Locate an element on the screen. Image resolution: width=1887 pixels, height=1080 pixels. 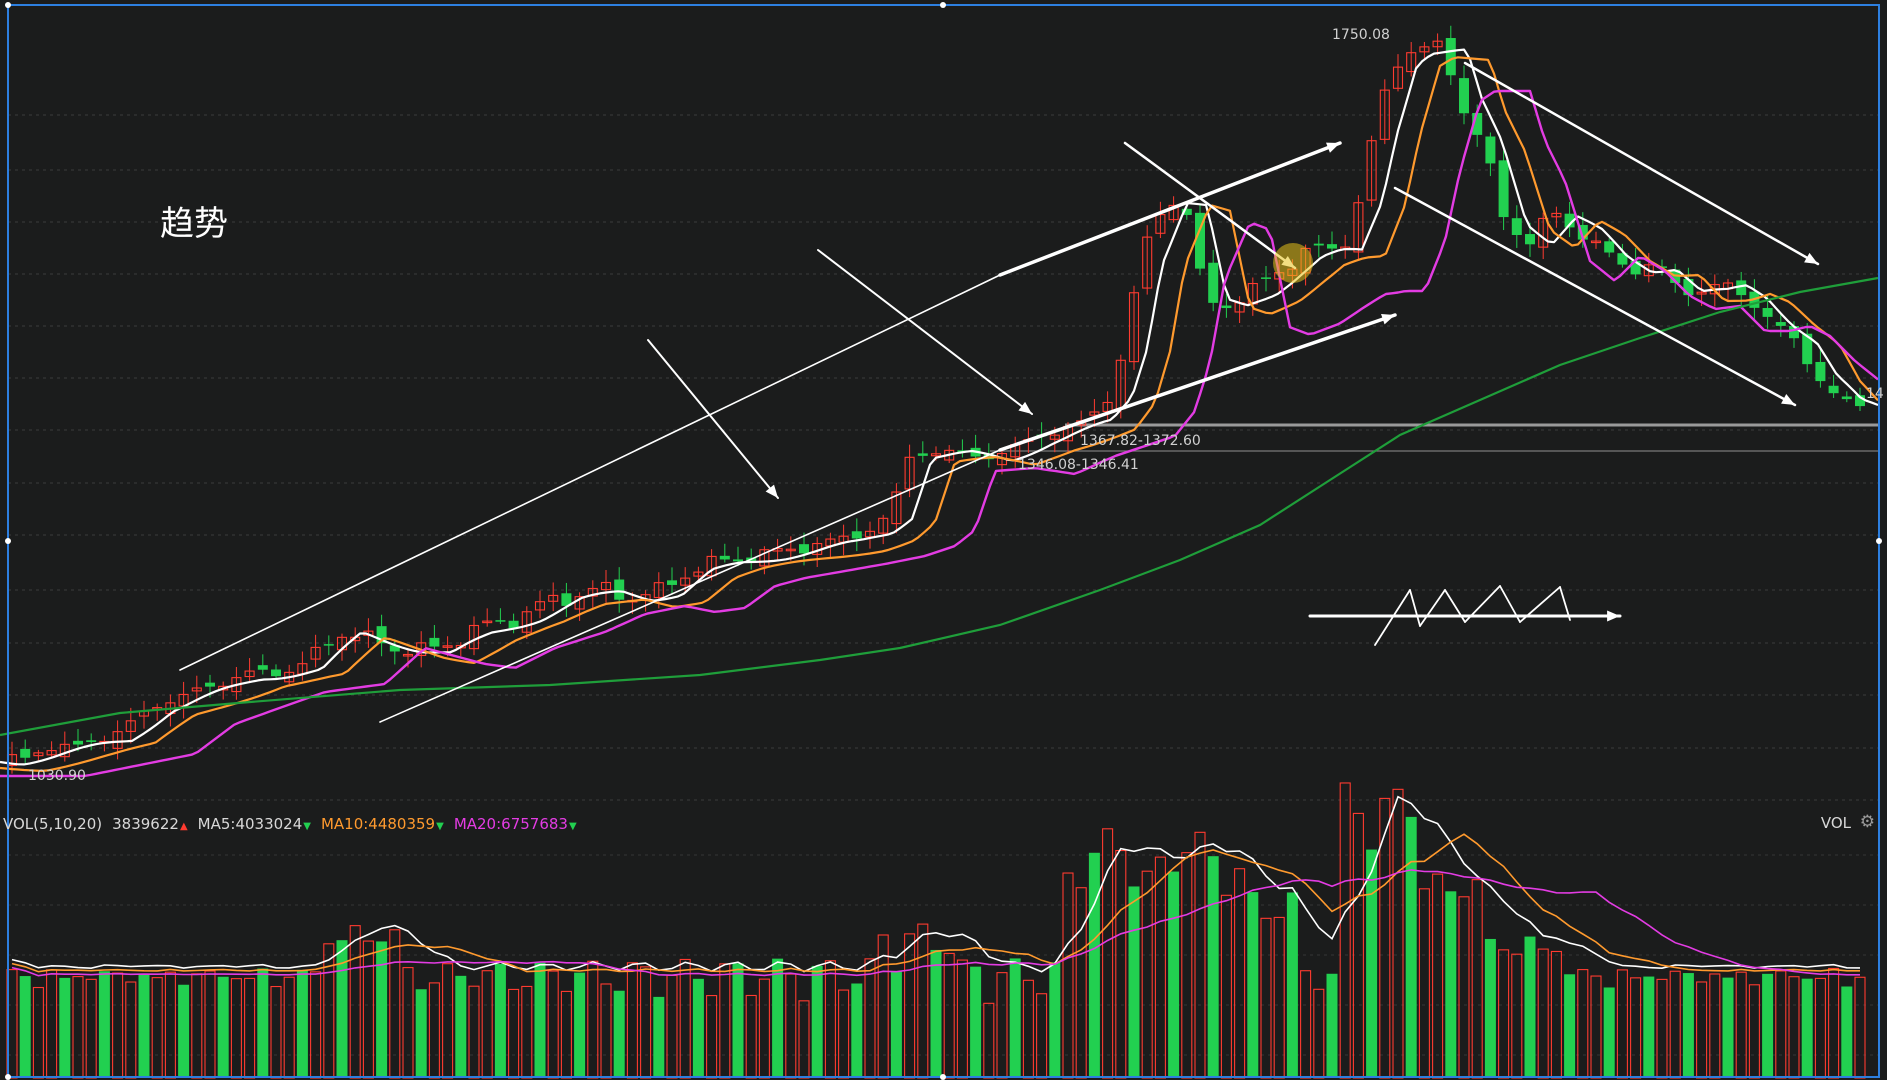
volume-ma10: MA10:4480359▼ is located at coordinates (382, 824).